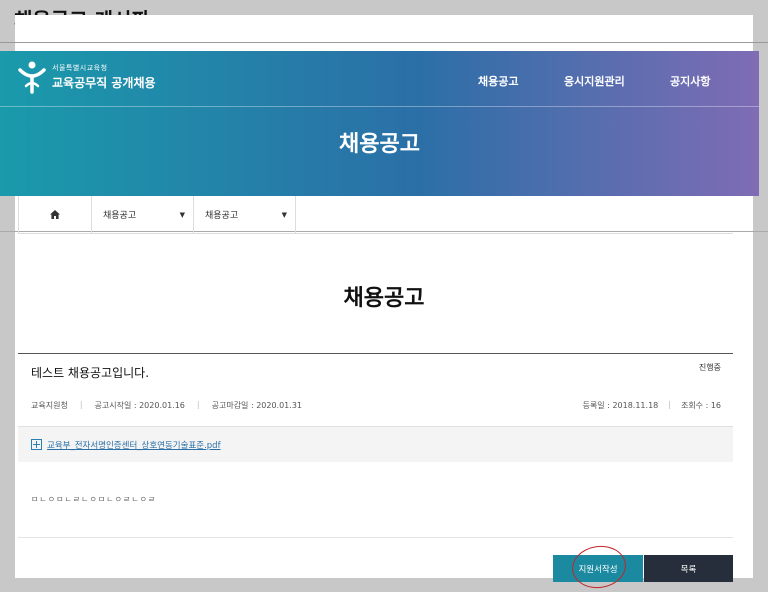  Describe the element at coordinates (36, 444) in the screenshot. I see `attachment-download-icon` at that location.